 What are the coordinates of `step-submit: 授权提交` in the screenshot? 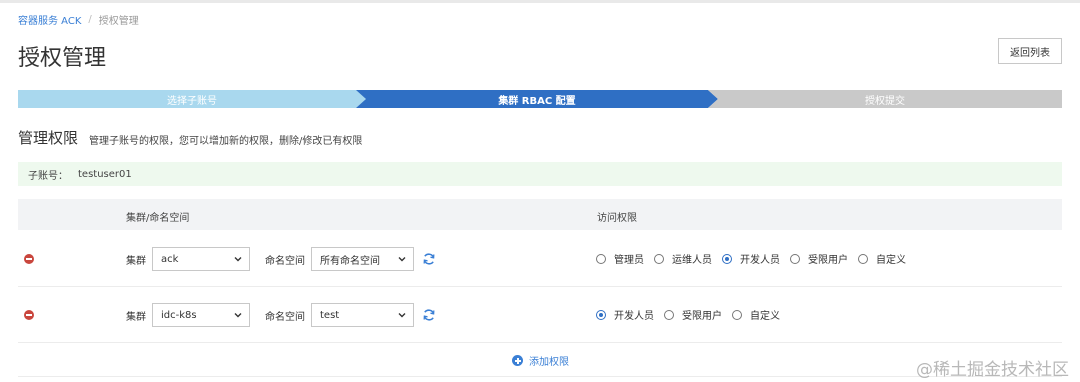 It's located at (885, 99).